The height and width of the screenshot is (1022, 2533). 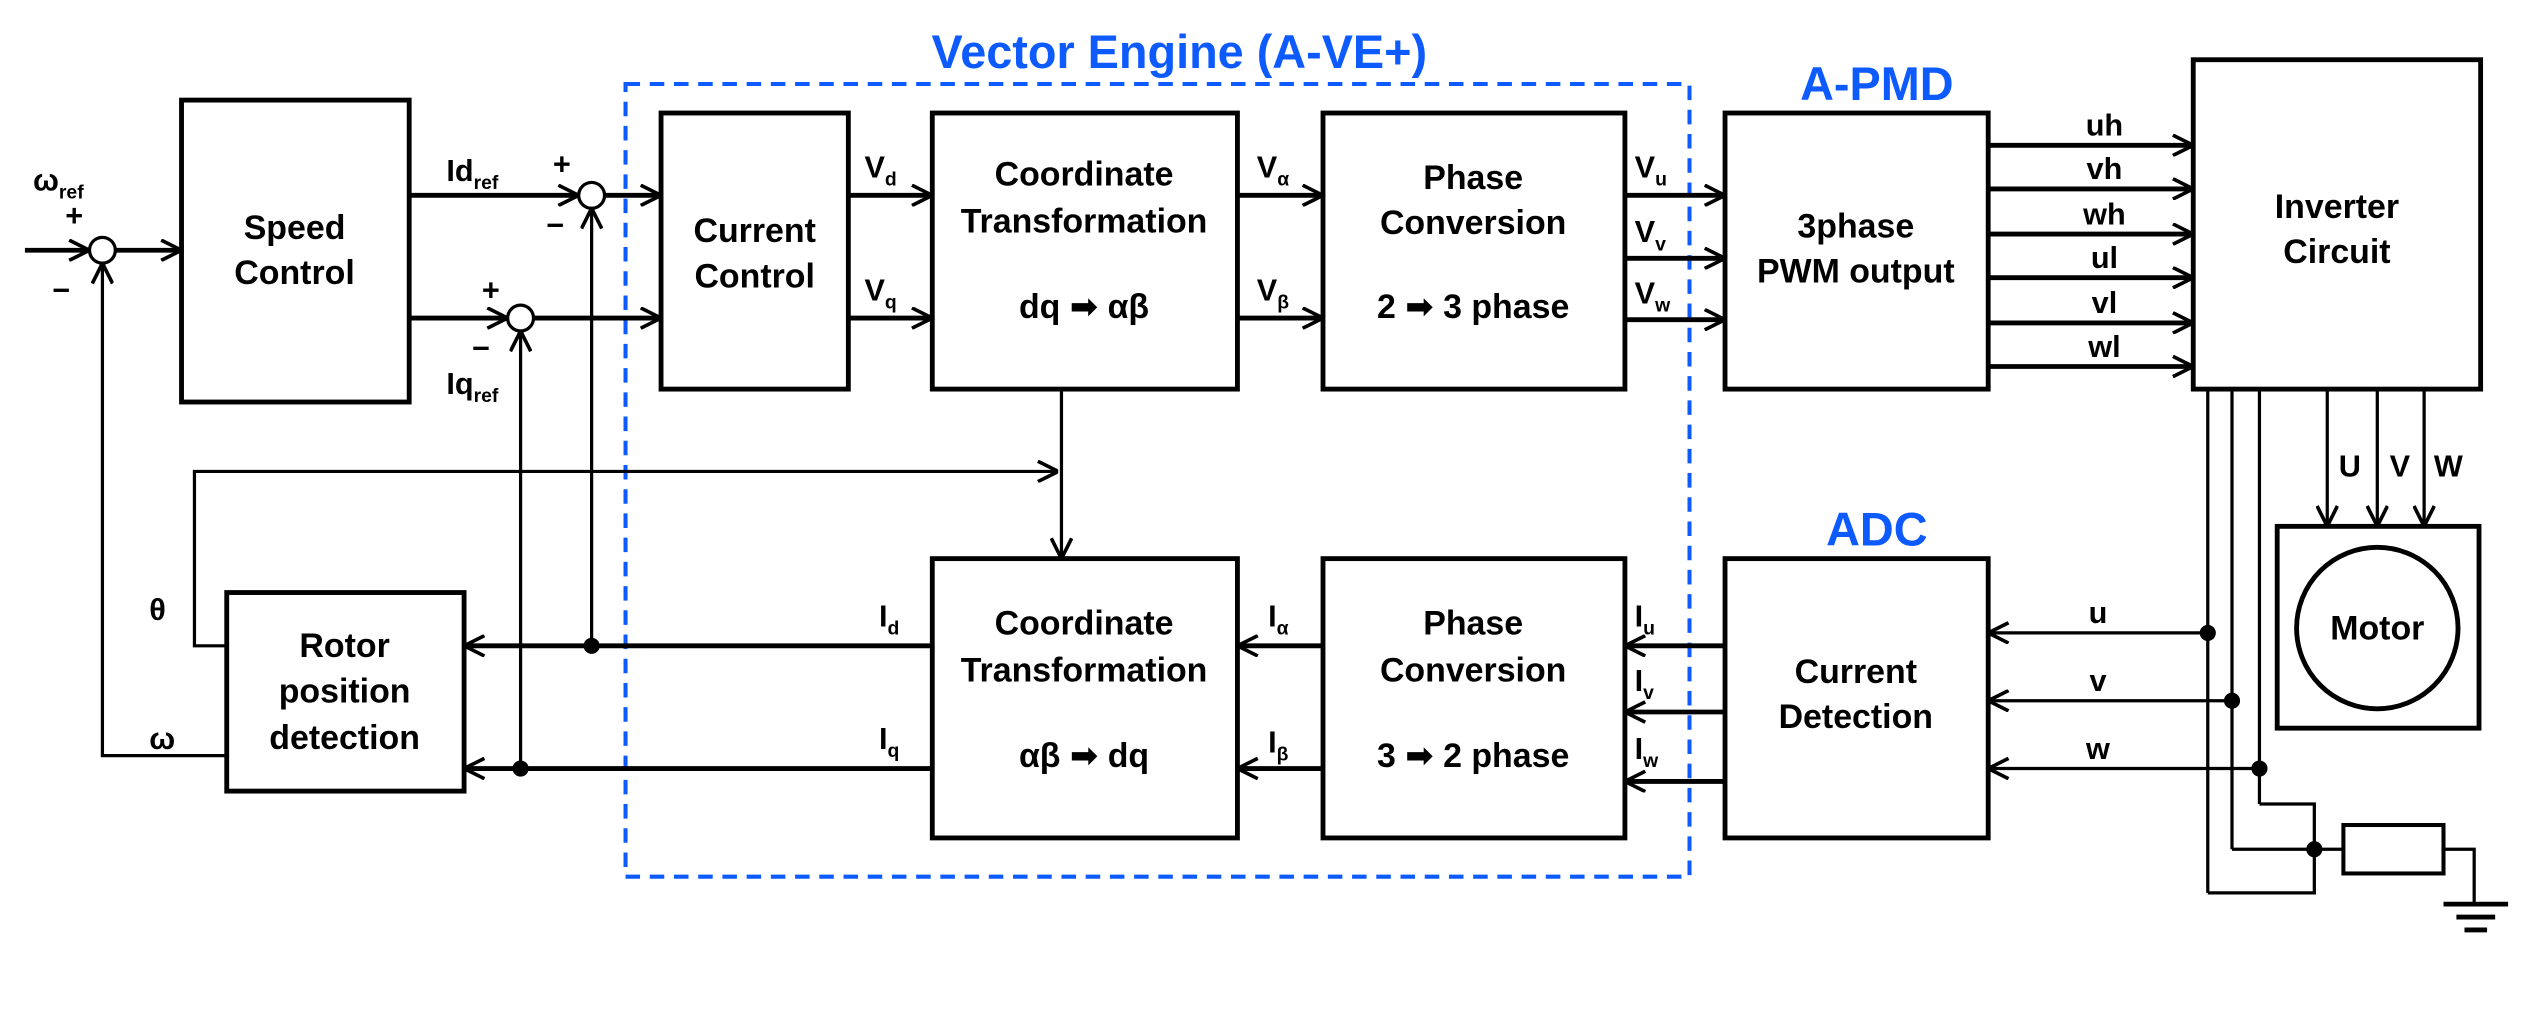 I want to click on coordinate-transformation-ab-to-dq-block: Coordinate Transformation αβ ➡ dq, so click(x=1084, y=698).